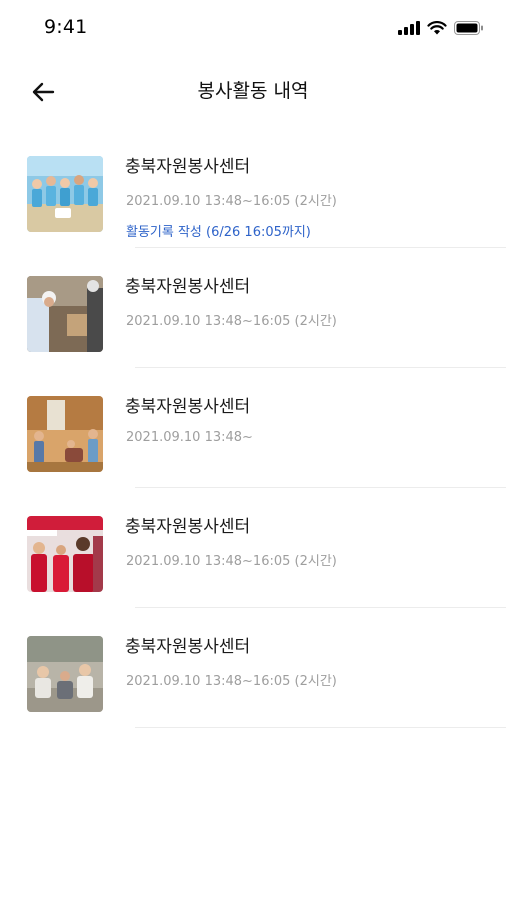 The height and width of the screenshot is (900, 506). Describe the element at coordinates (218, 230) in the screenshot. I see `write-activity-record-link: 활동기록 작성 (6/26 16:05까지)` at that location.